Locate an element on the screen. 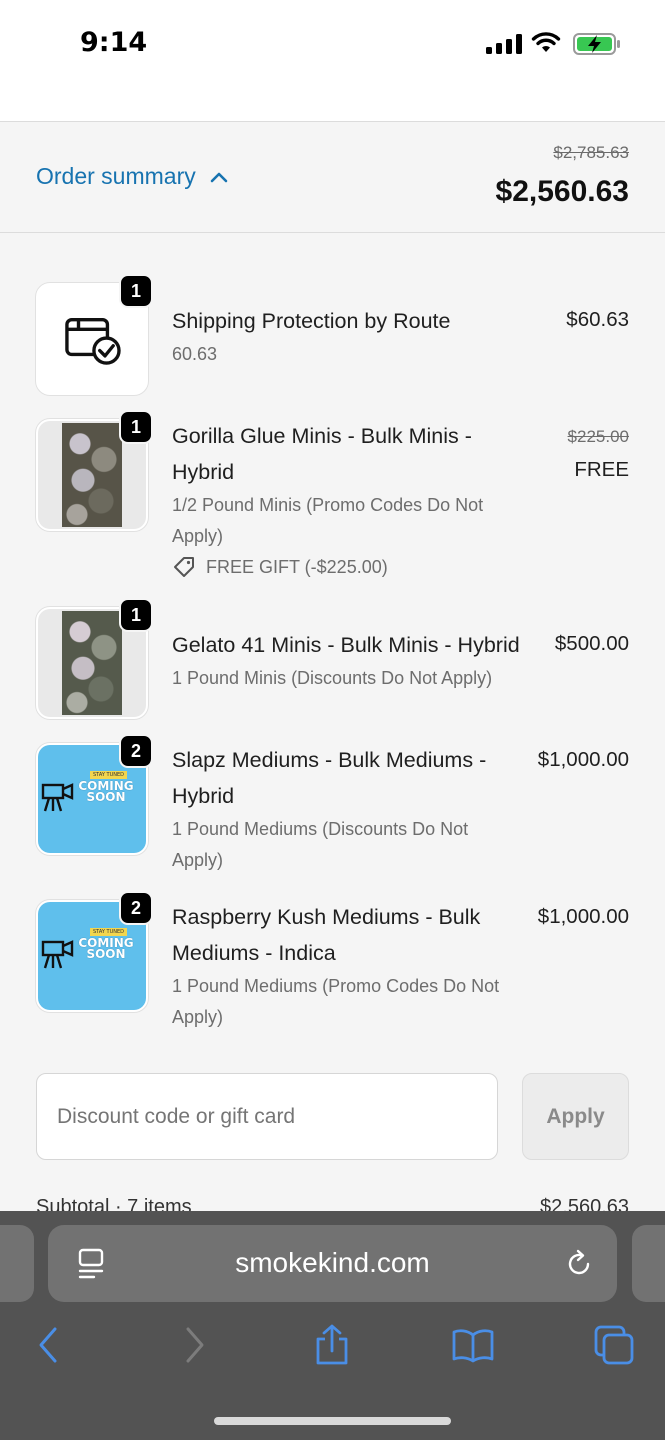 This screenshot has height=1440, width=665. item-price: $500.00 is located at coordinates (591, 643).